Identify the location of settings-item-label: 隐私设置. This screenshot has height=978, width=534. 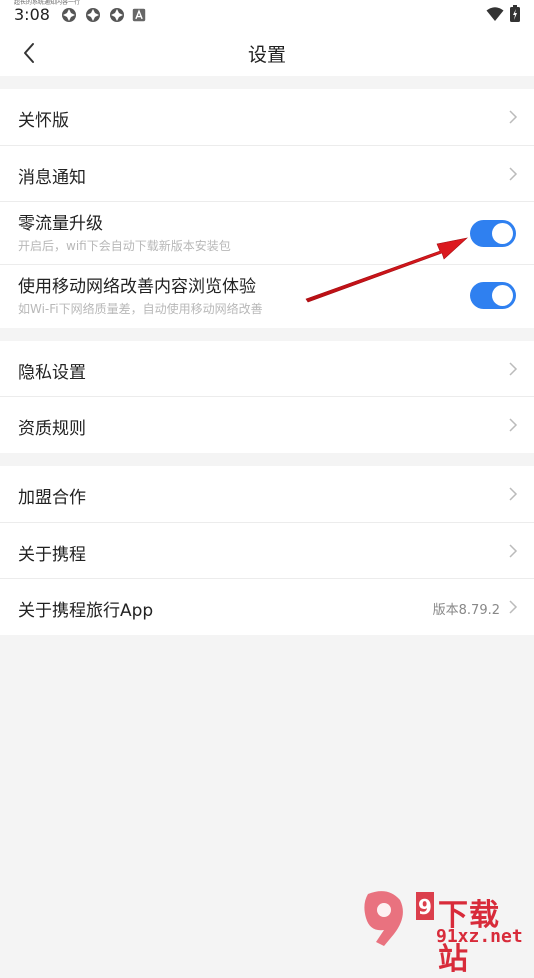
(52, 373).